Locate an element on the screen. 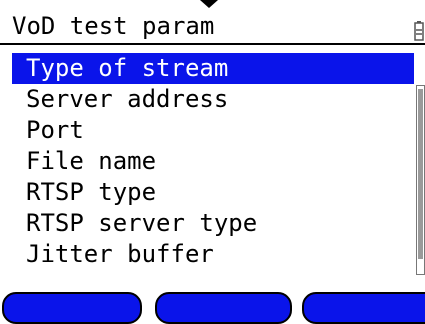 The width and height of the screenshot is (425, 324). menu-item-rtsp-type: RTSP type is located at coordinates (213, 192).